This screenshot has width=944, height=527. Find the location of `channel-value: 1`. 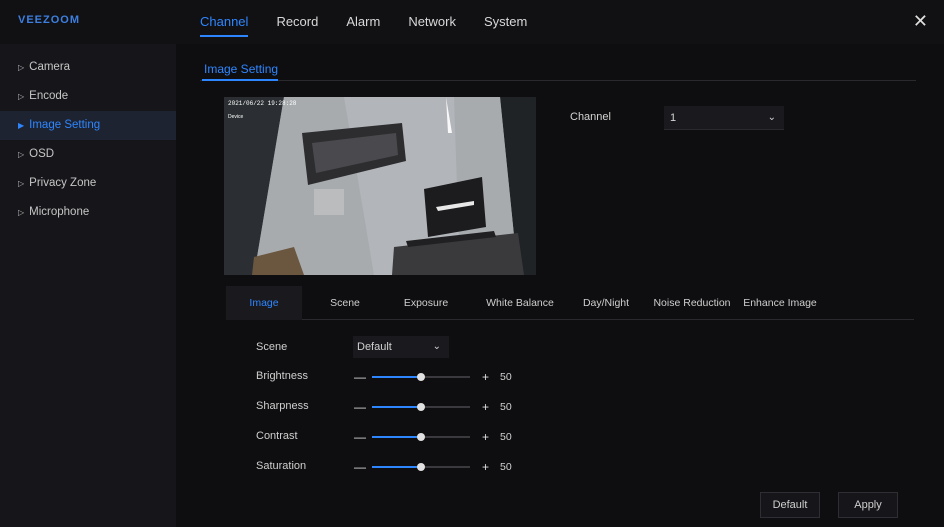

channel-value: 1 is located at coordinates (673, 118).